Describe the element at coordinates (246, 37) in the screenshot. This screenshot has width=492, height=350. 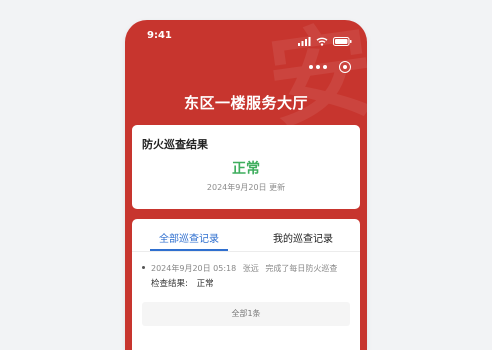
I see `status-bar: 9:41` at that location.